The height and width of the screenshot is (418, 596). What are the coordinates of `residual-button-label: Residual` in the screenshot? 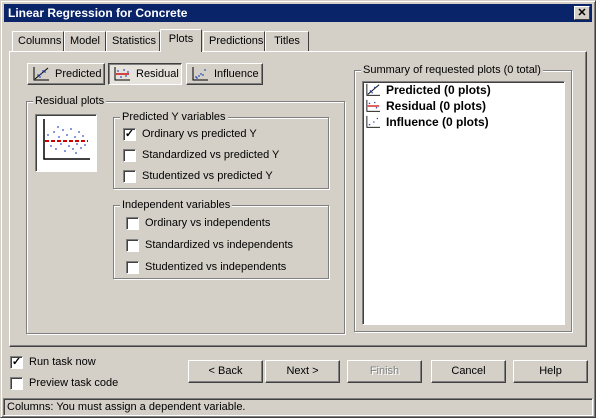 It's located at (157, 74).